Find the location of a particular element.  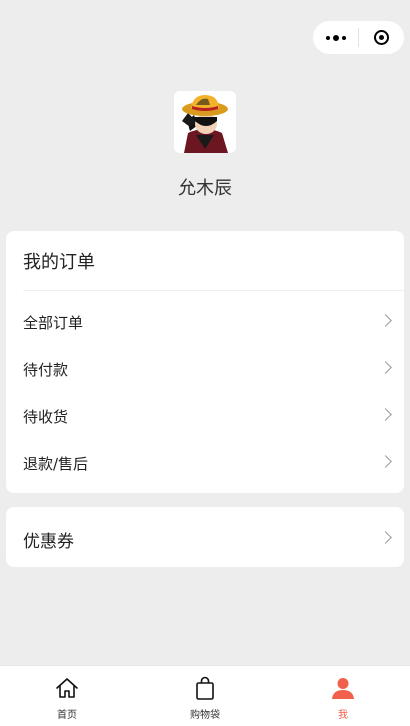

coupon-card: 优惠券 is located at coordinates (205, 537).